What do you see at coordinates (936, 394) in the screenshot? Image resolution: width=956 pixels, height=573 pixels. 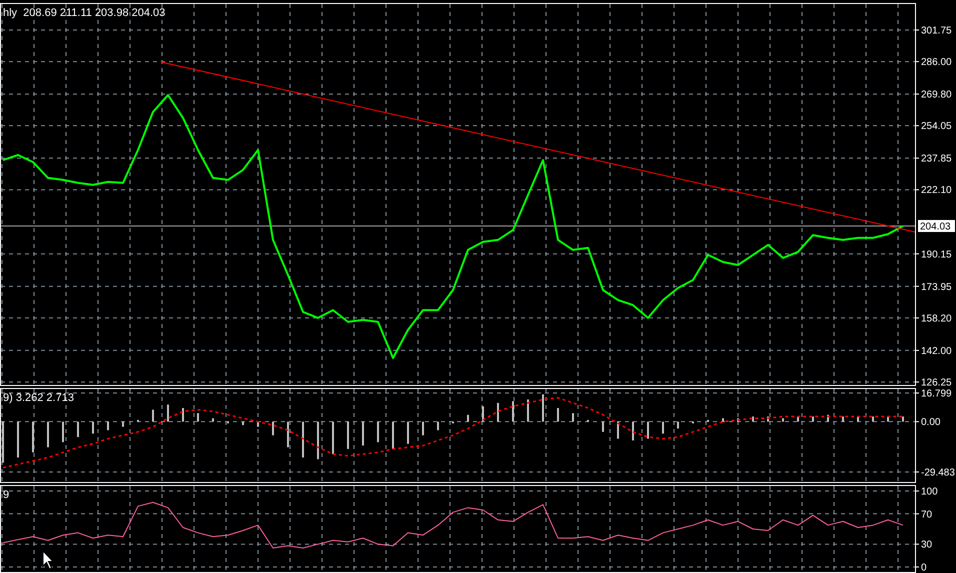 I see `axis-label: 16.799` at bounding box center [936, 394].